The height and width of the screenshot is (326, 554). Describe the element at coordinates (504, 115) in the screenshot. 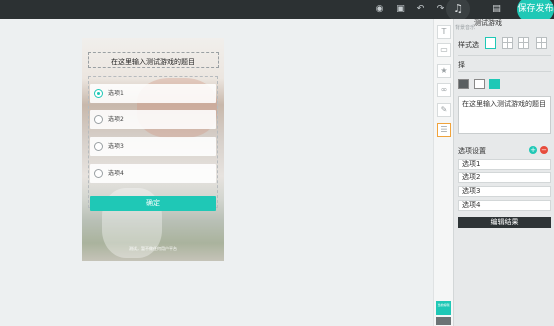

I see `question-text-input: 在这里输入测试游戏的题目` at that location.